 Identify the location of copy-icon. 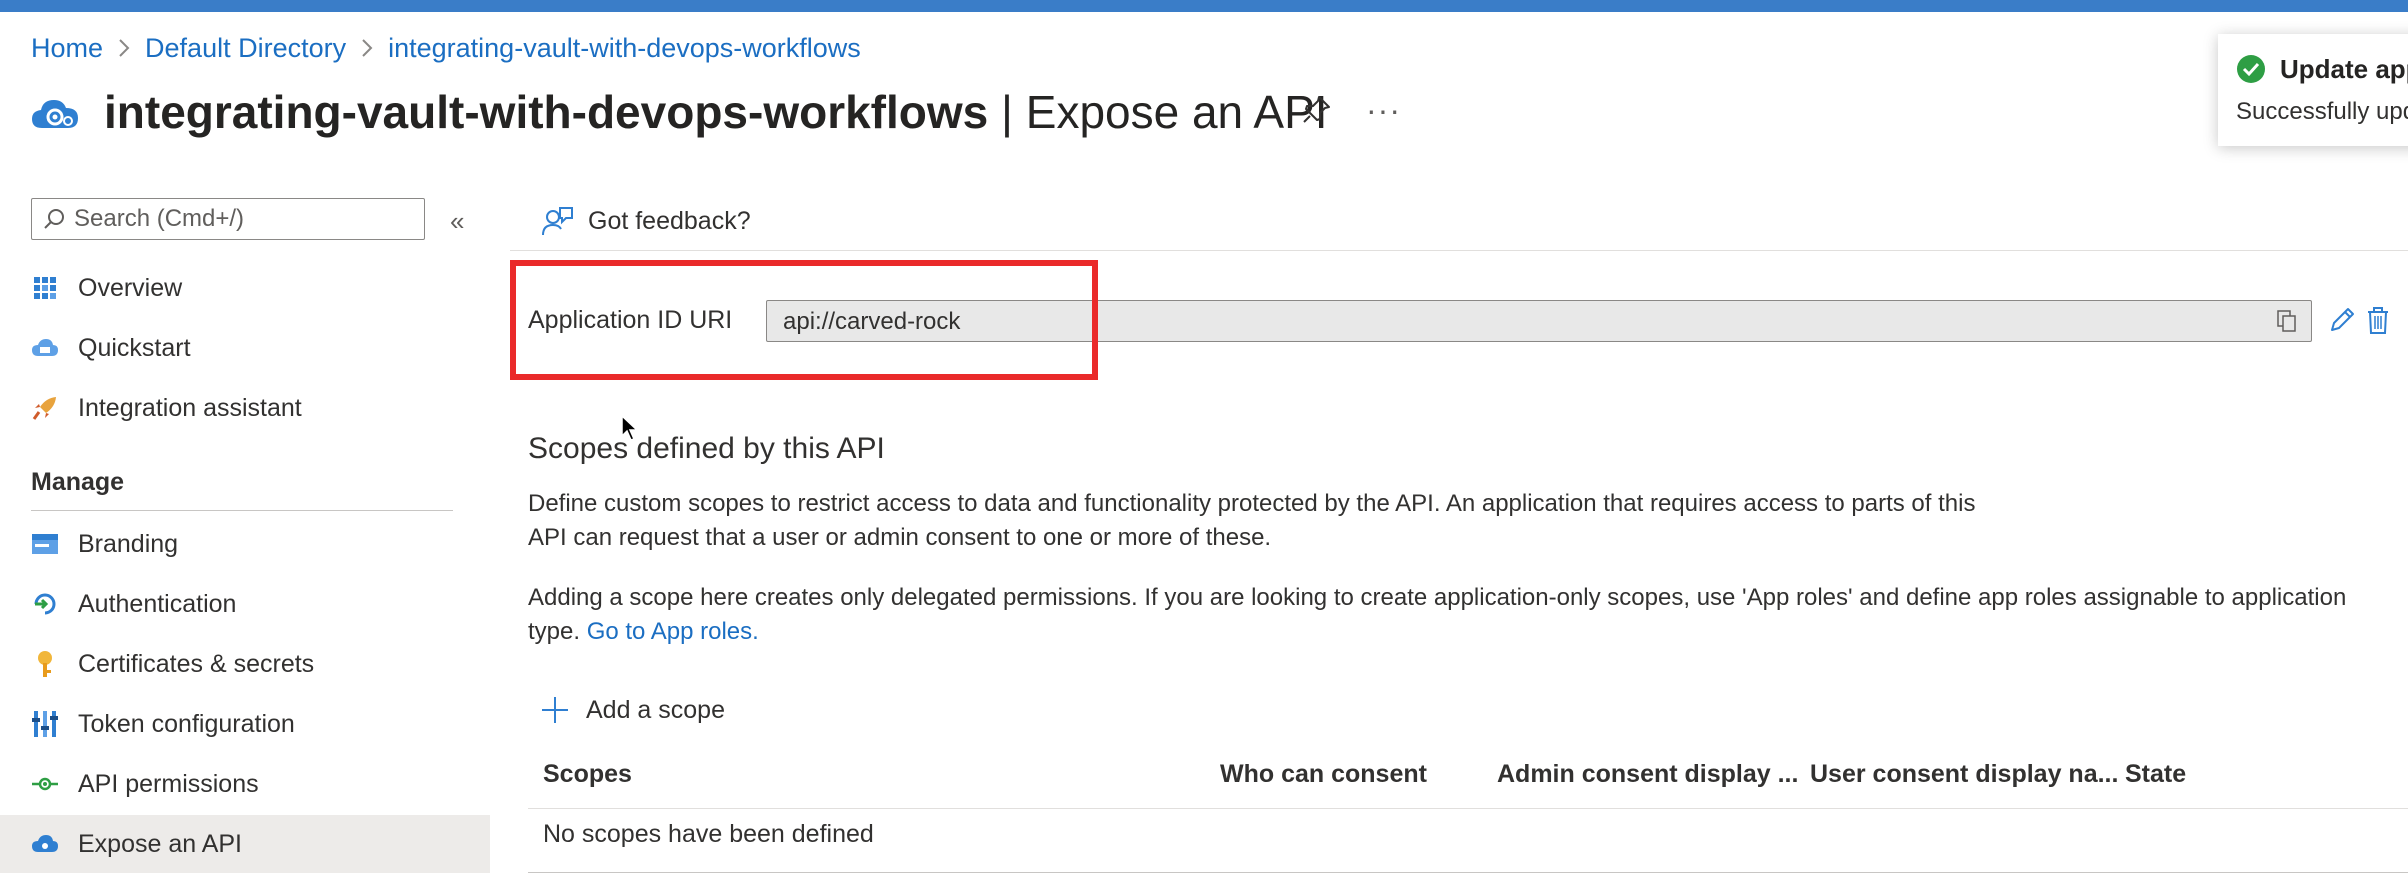
(2287, 321).